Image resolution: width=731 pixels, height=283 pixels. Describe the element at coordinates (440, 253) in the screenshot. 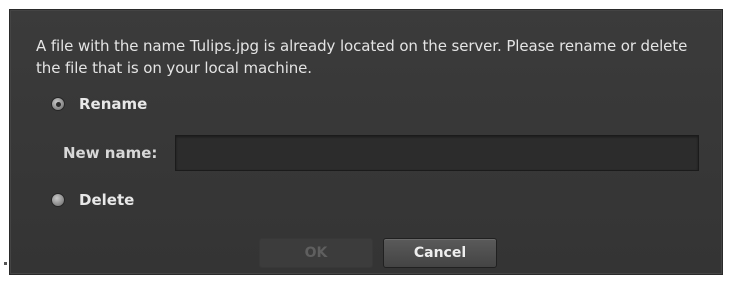

I see `cancel-button: Cancel` at that location.